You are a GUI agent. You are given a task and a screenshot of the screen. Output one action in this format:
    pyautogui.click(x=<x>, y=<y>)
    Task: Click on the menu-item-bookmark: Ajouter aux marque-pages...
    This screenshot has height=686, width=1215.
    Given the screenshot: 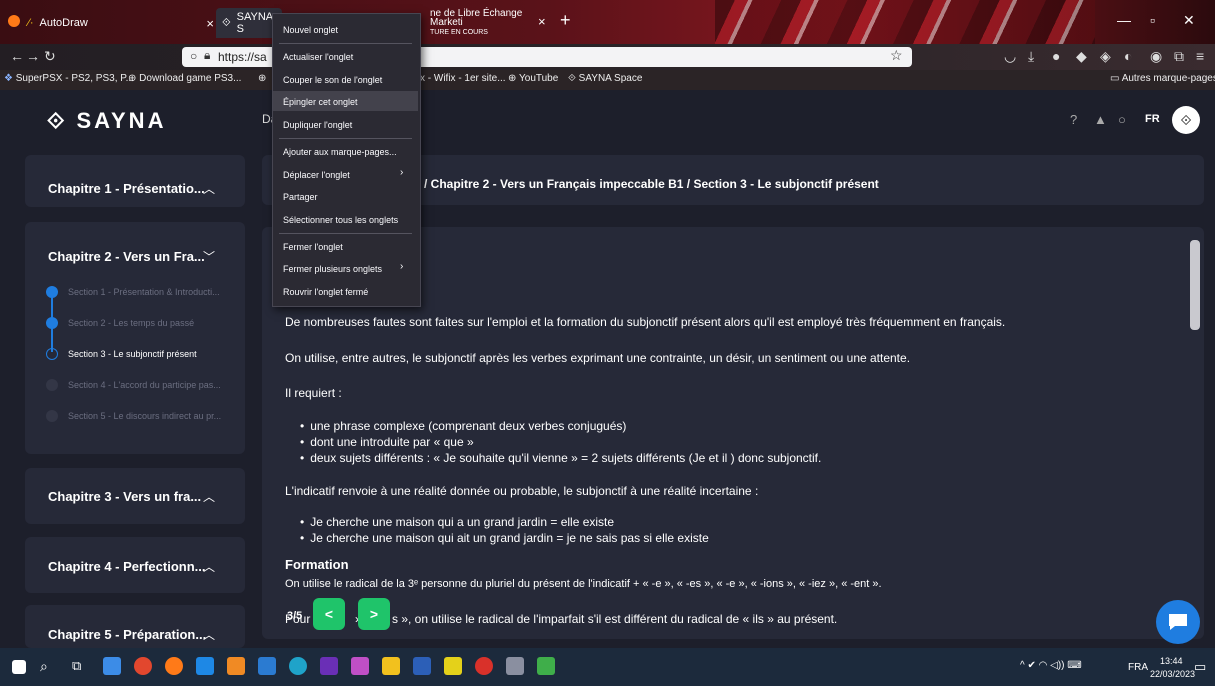 What is the action you would take?
    pyautogui.click(x=340, y=152)
    